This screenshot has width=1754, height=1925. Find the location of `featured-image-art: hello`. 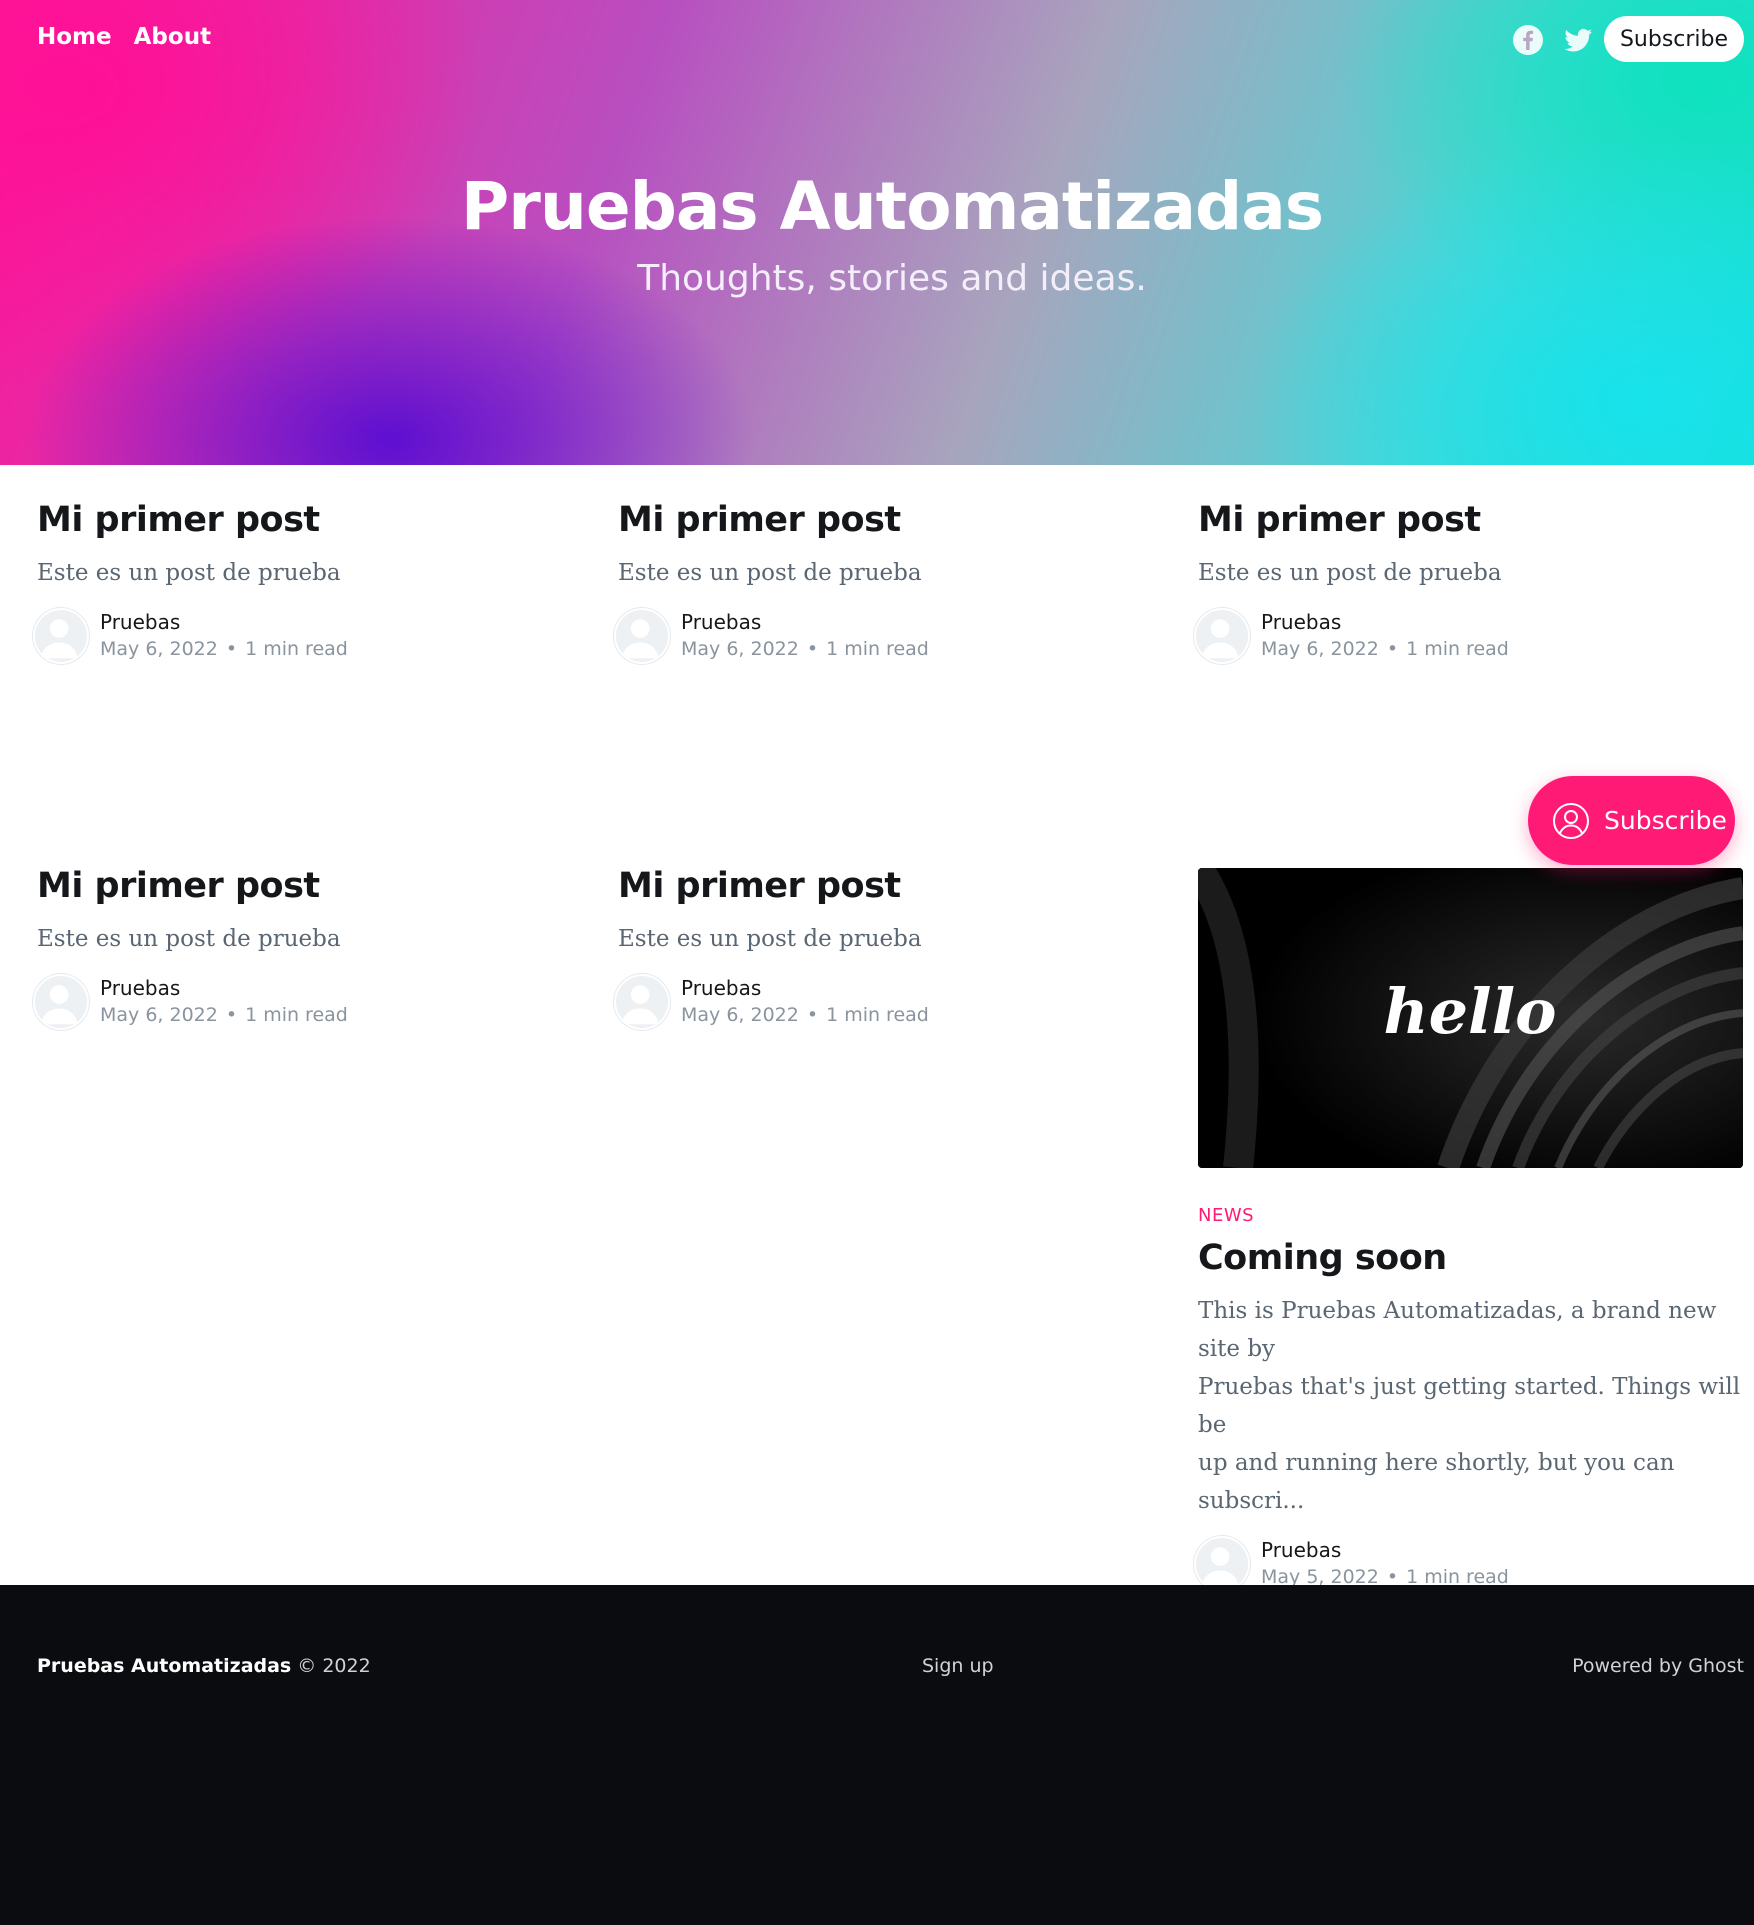

featured-image-art: hello is located at coordinates (1470, 1018).